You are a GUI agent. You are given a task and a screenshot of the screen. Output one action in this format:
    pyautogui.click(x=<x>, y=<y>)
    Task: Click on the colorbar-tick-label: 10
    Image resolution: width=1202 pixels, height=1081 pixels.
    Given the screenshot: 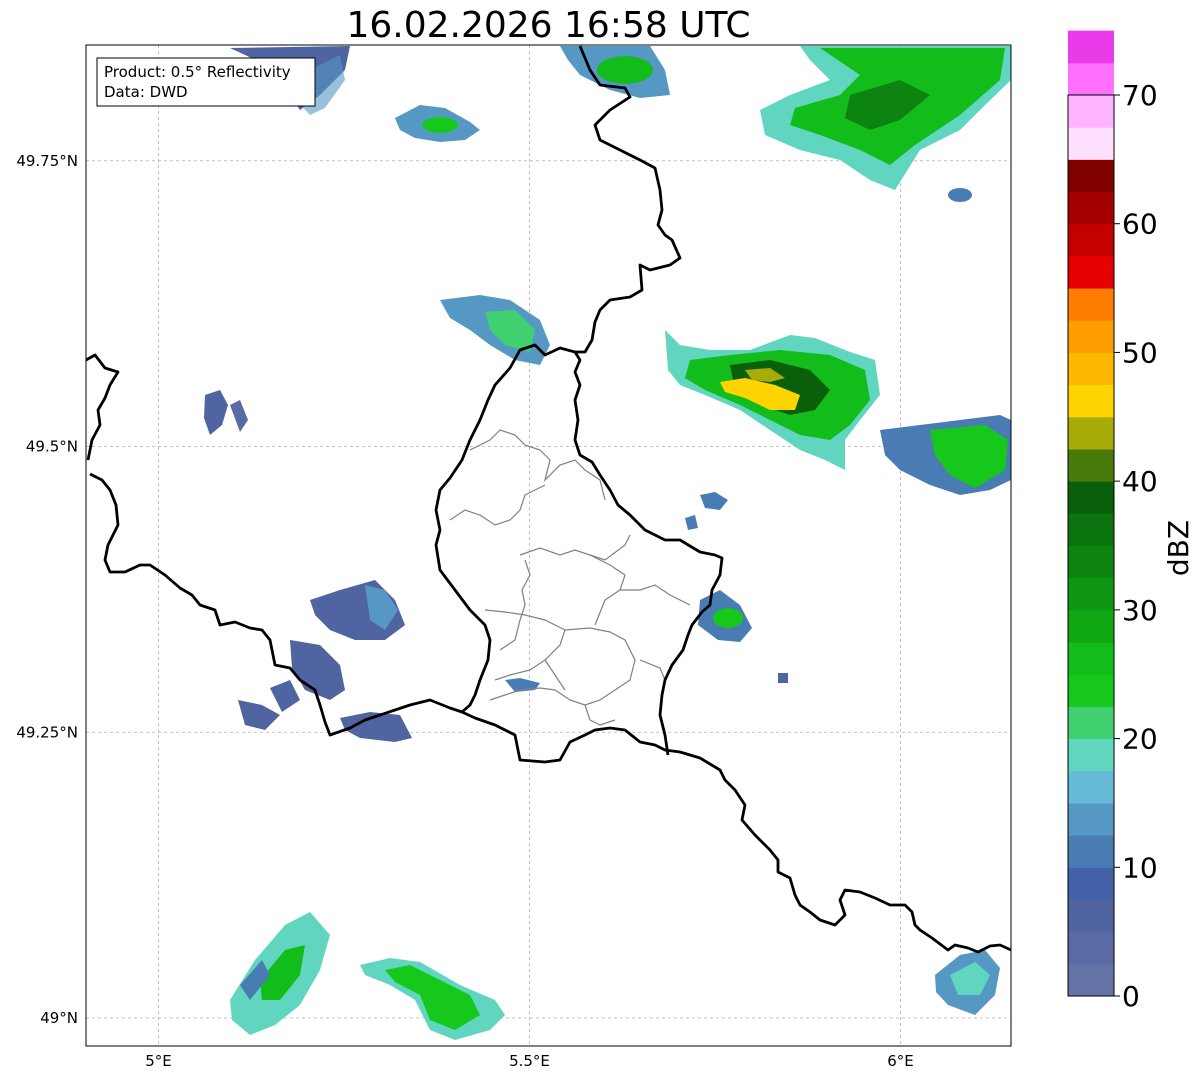 What is the action you would take?
    pyautogui.click(x=1140, y=867)
    